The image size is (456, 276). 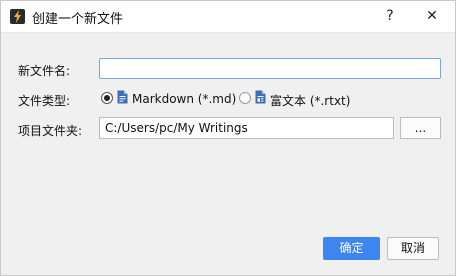 I want to click on file-name-input, so click(x=270, y=68).